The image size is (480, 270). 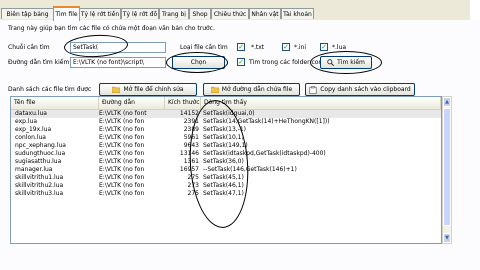 I want to click on search-button-label: Tìm kiếm, so click(x=351, y=62).